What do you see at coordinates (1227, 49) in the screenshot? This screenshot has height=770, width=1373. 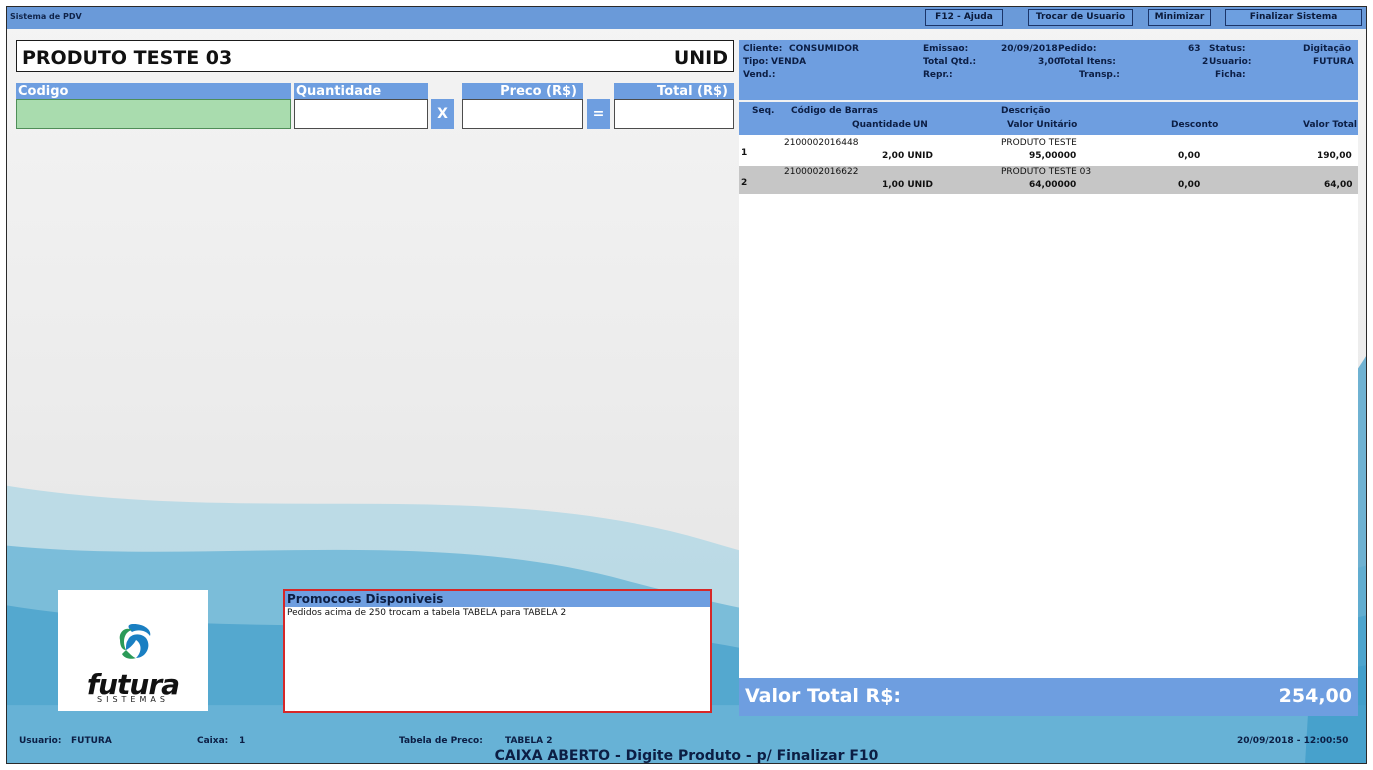 I see `status-label: Status:` at bounding box center [1227, 49].